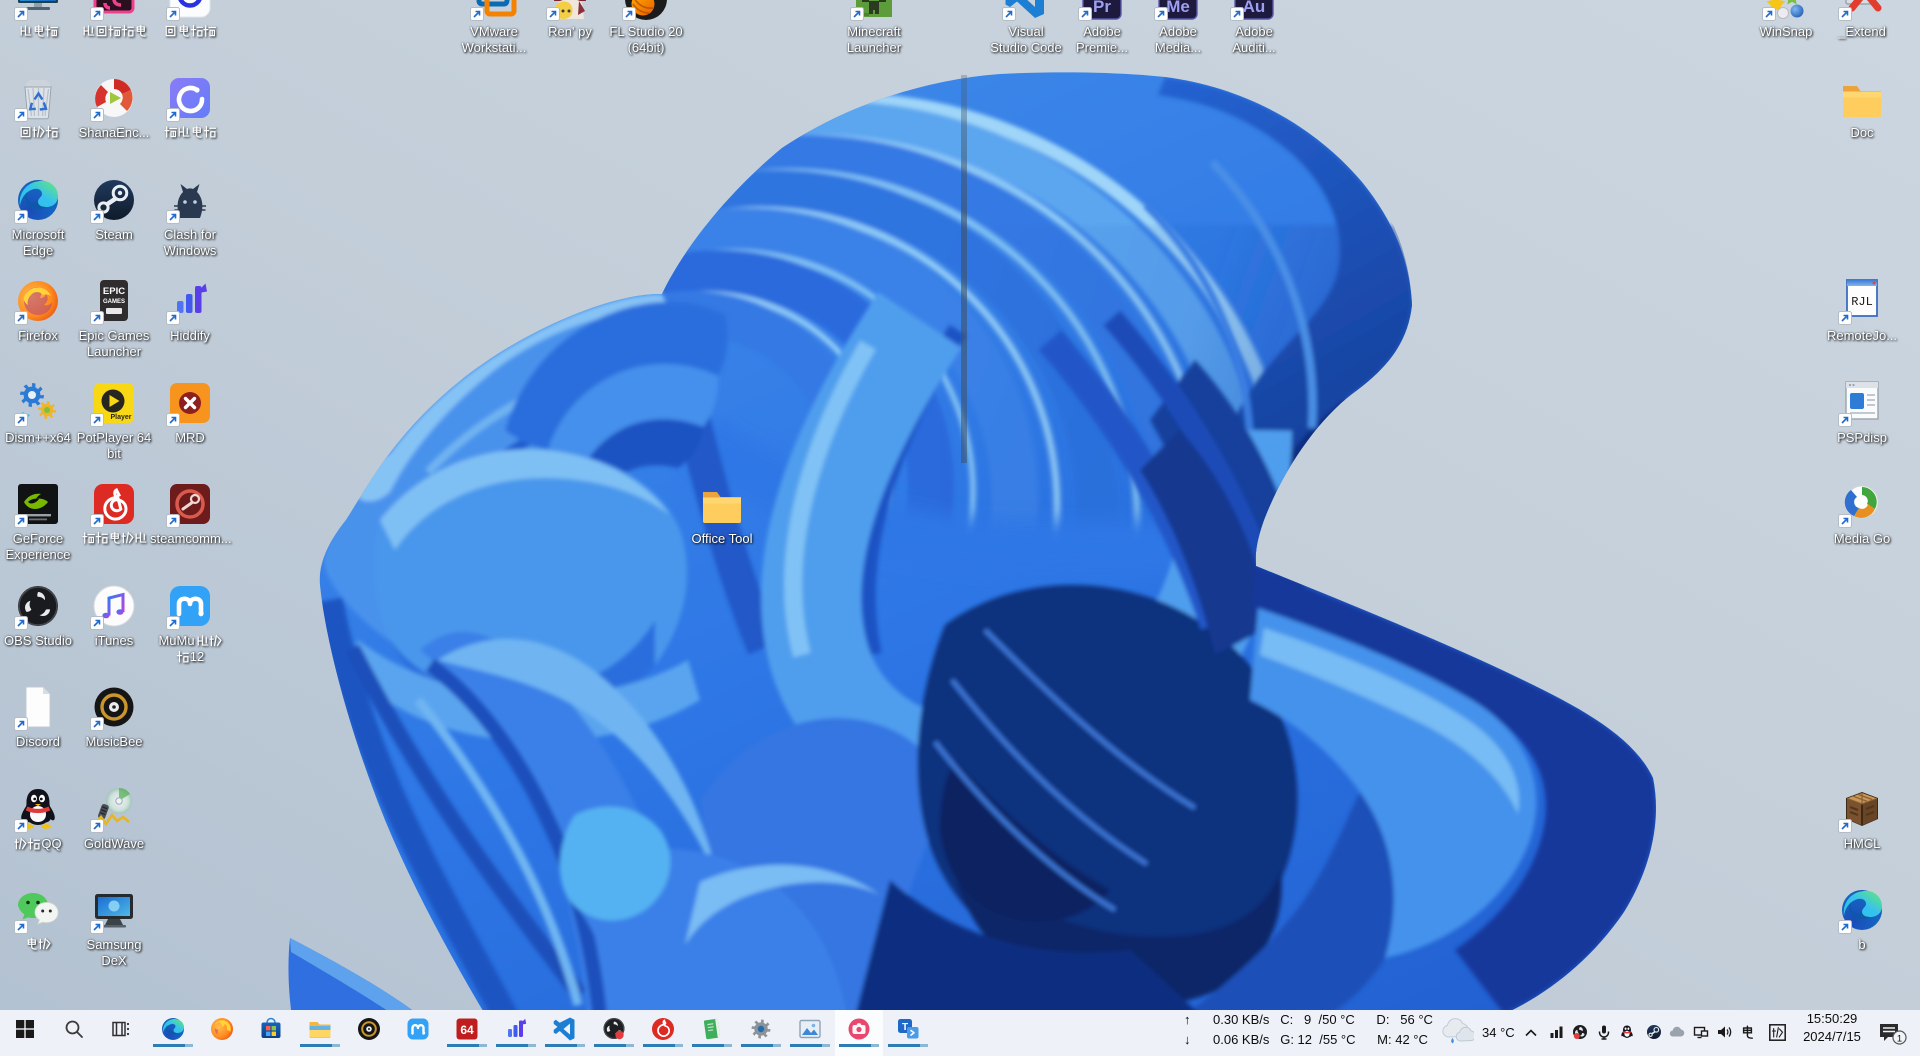 This screenshot has height=1056, width=1920. What do you see at coordinates (1862, 302) in the screenshot?
I see `svg-text: RJL` at bounding box center [1862, 302].